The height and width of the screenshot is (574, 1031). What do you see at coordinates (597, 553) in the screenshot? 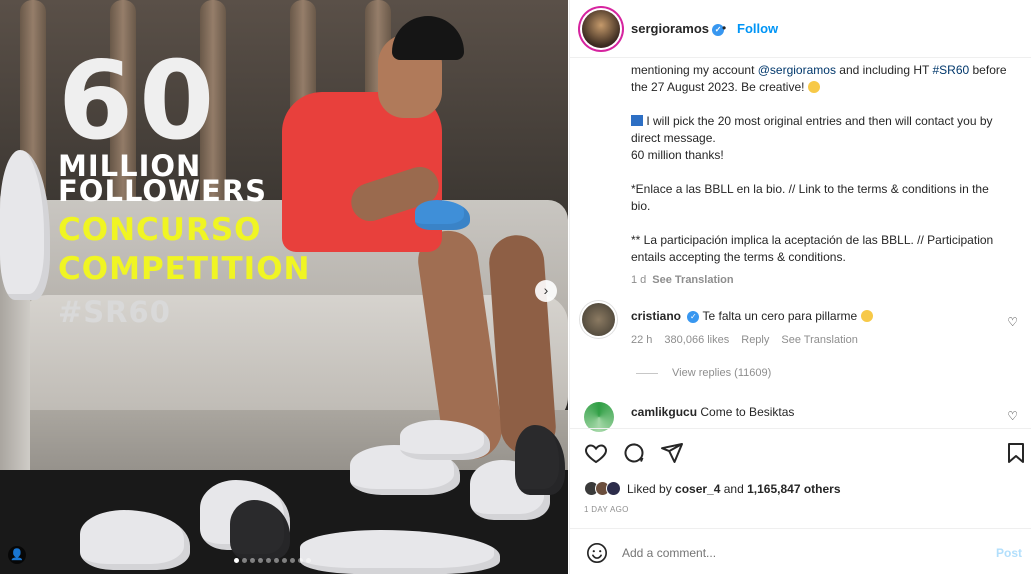
I see `emoji-smiley-icon` at bounding box center [597, 553].